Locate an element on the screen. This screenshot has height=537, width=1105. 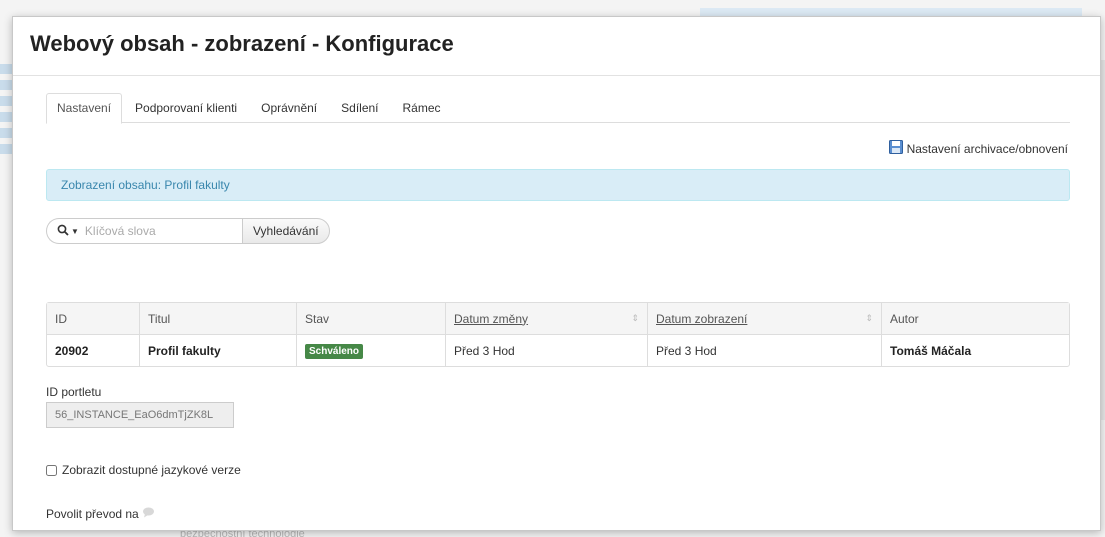
column-header-display-date: Datum zobrazení ⇕ is located at coordinates (764, 319).